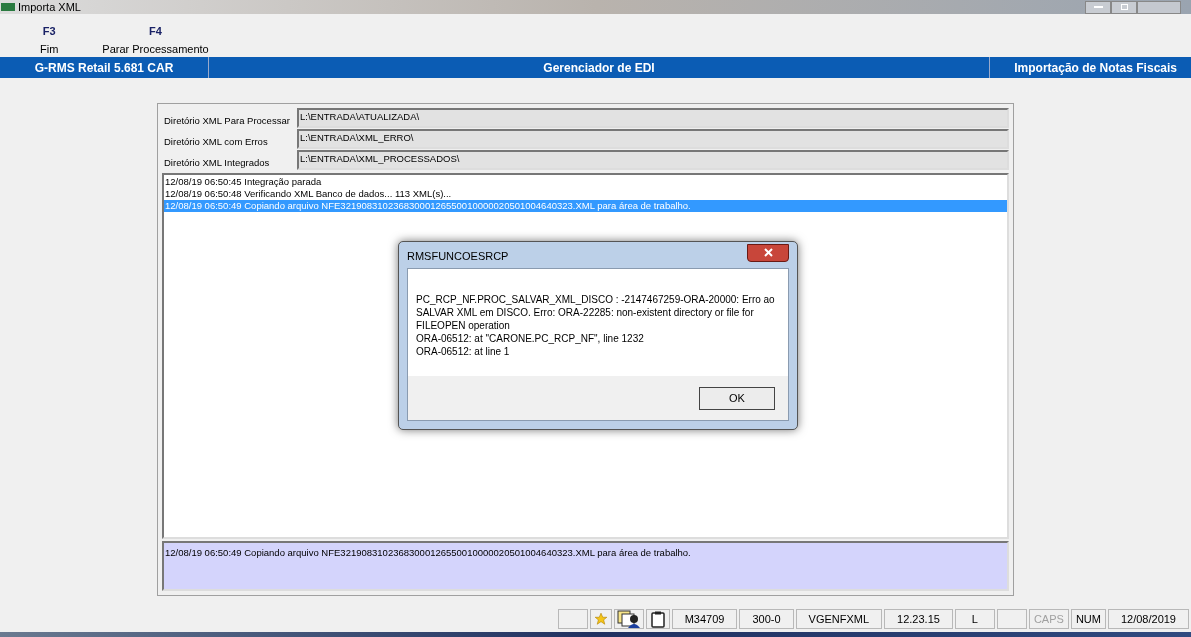 The image size is (1191, 637). What do you see at coordinates (216, 141) in the screenshot?
I see `field-label: Diretório XML com Erros` at bounding box center [216, 141].